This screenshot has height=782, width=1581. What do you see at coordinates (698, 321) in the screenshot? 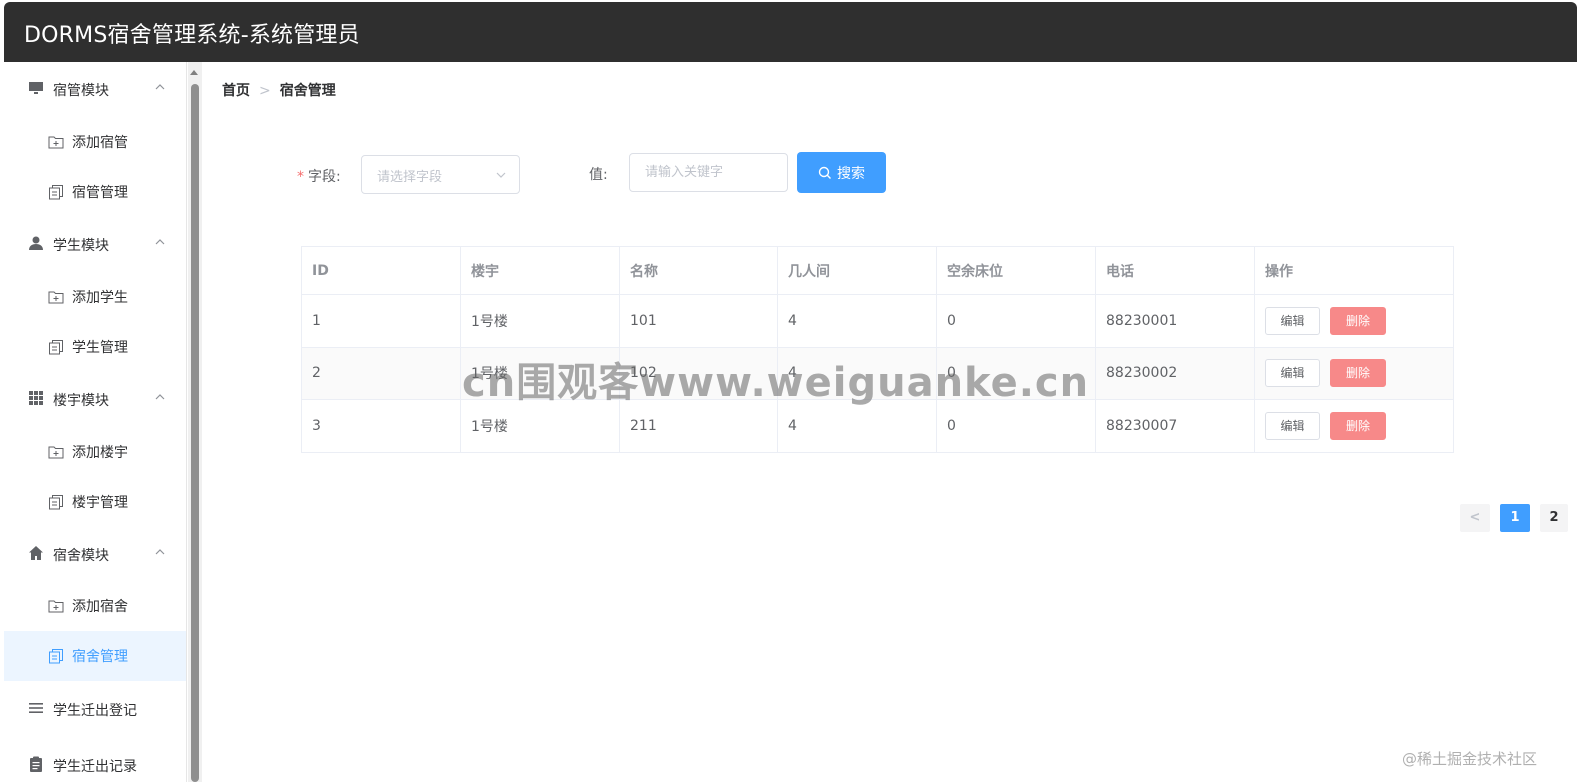
I see `cell-name: 101` at bounding box center [698, 321].